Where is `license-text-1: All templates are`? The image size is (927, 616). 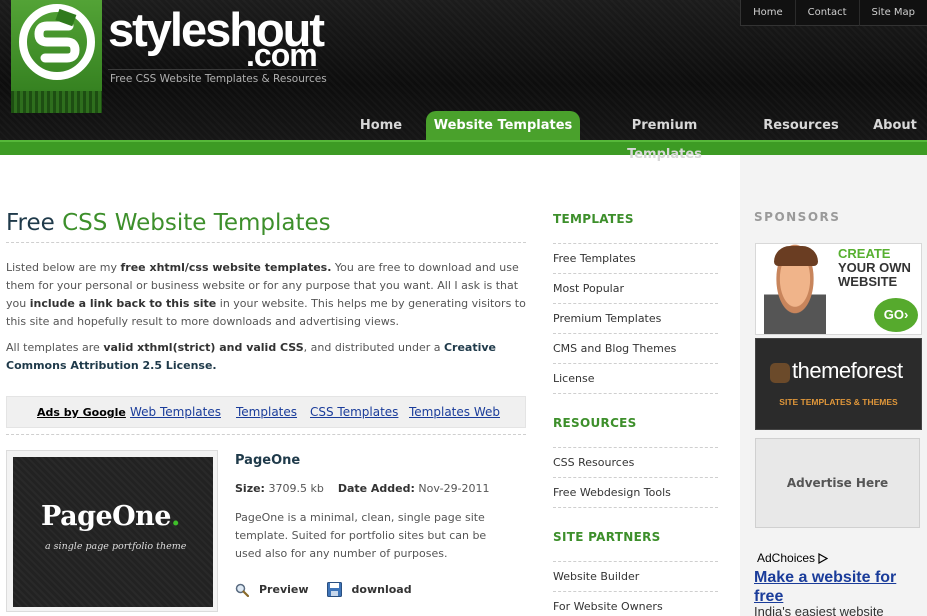 license-text-1: All templates are is located at coordinates (55, 347).